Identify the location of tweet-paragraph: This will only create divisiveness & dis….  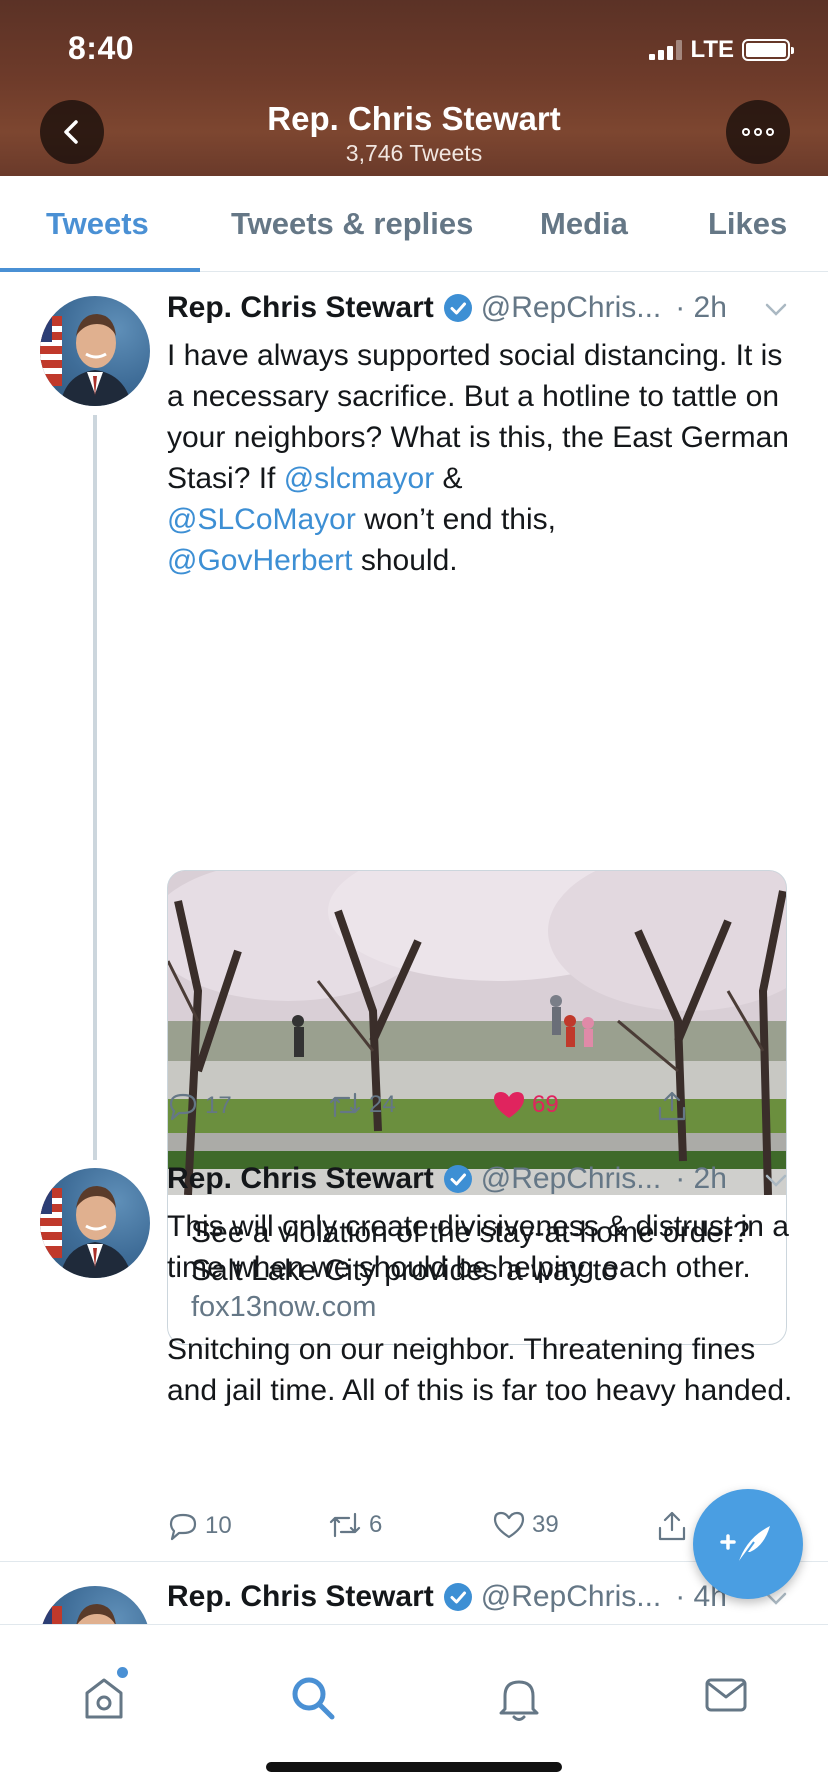
(478, 1247).